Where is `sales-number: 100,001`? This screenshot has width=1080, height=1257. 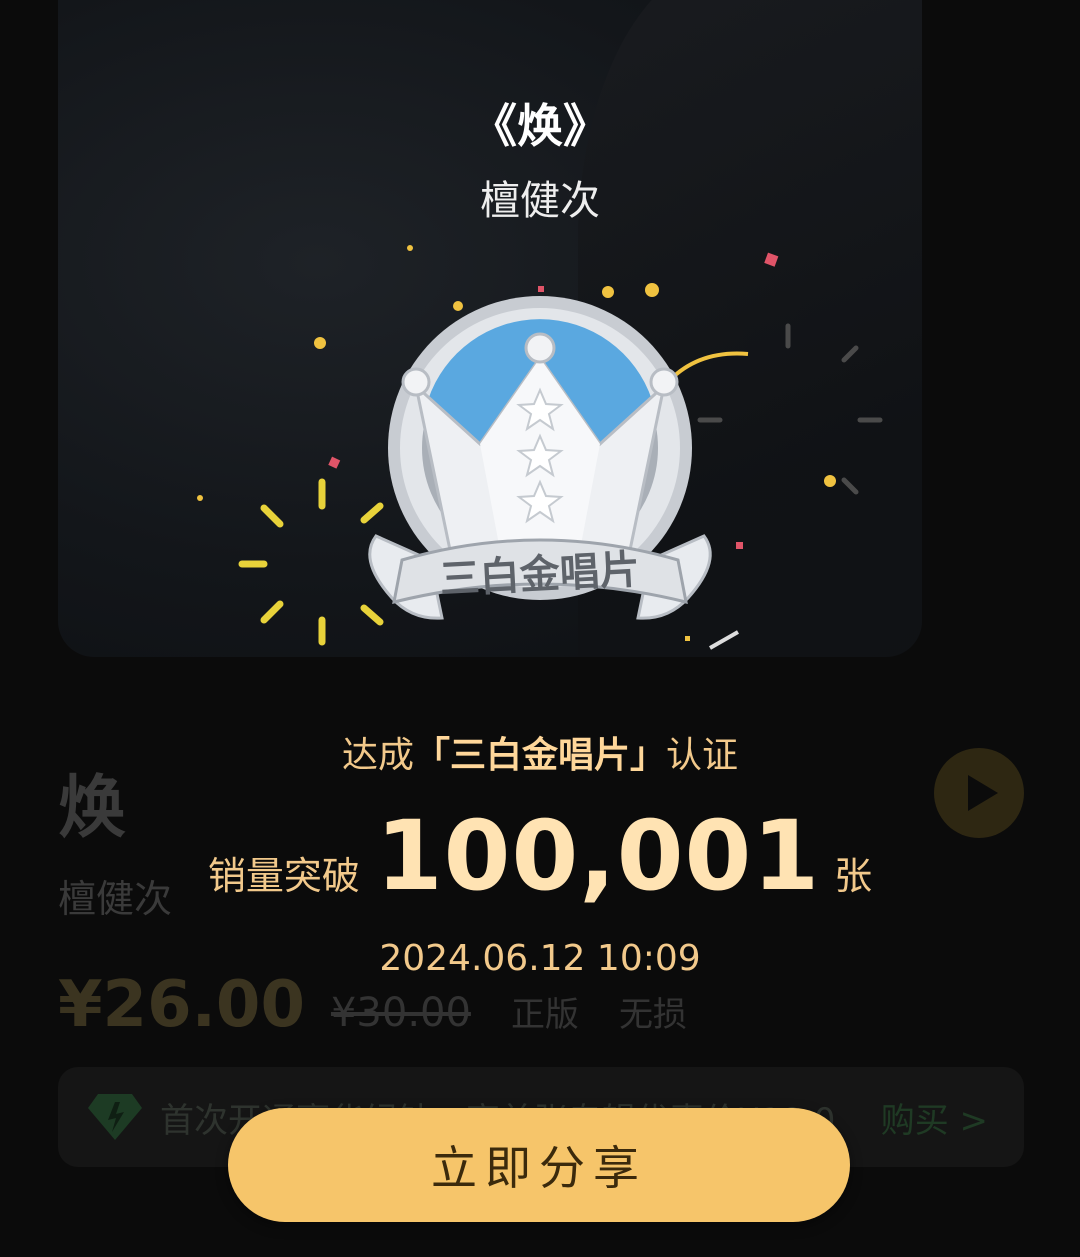
sales-number: 100,001 is located at coordinates (598, 856).